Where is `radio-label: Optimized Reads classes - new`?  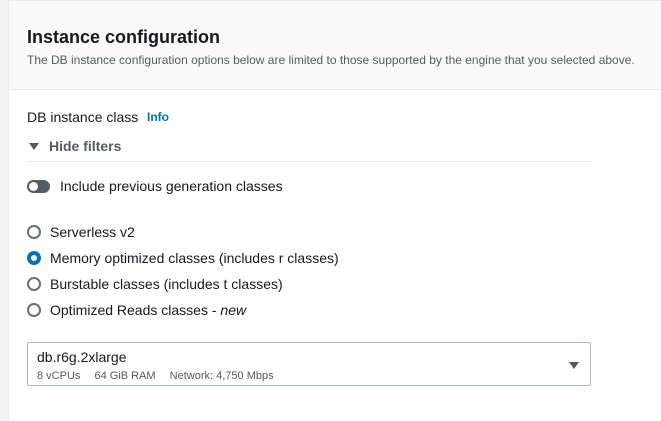
radio-label: Optimized Reads classes - new is located at coordinates (148, 310).